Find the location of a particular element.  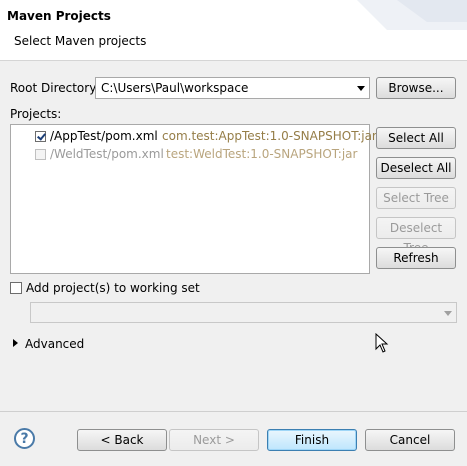

projects-label: Projects: is located at coordinates (36, 114).